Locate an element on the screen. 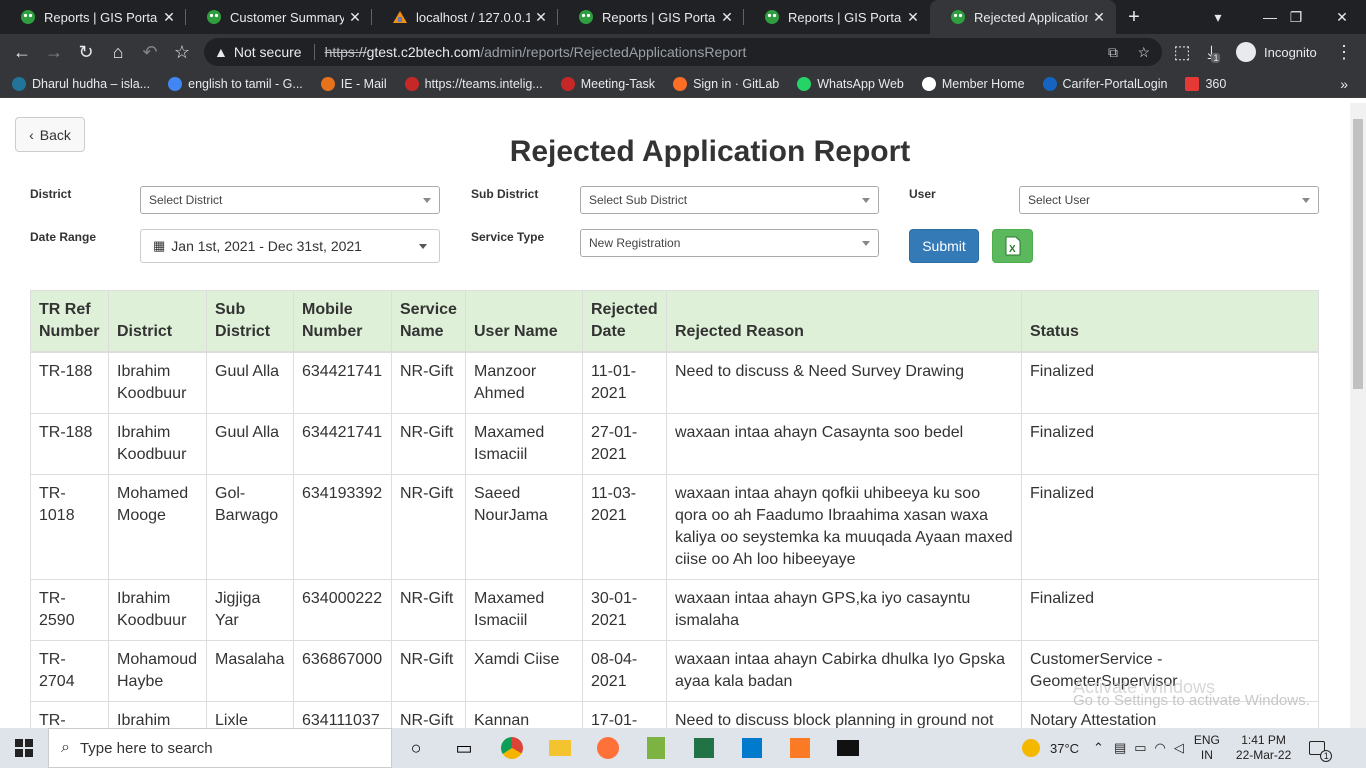 The width and height of the screenshot is (1366, 768). translate-icon: ⧉ is located at coordinates (1113, 52).